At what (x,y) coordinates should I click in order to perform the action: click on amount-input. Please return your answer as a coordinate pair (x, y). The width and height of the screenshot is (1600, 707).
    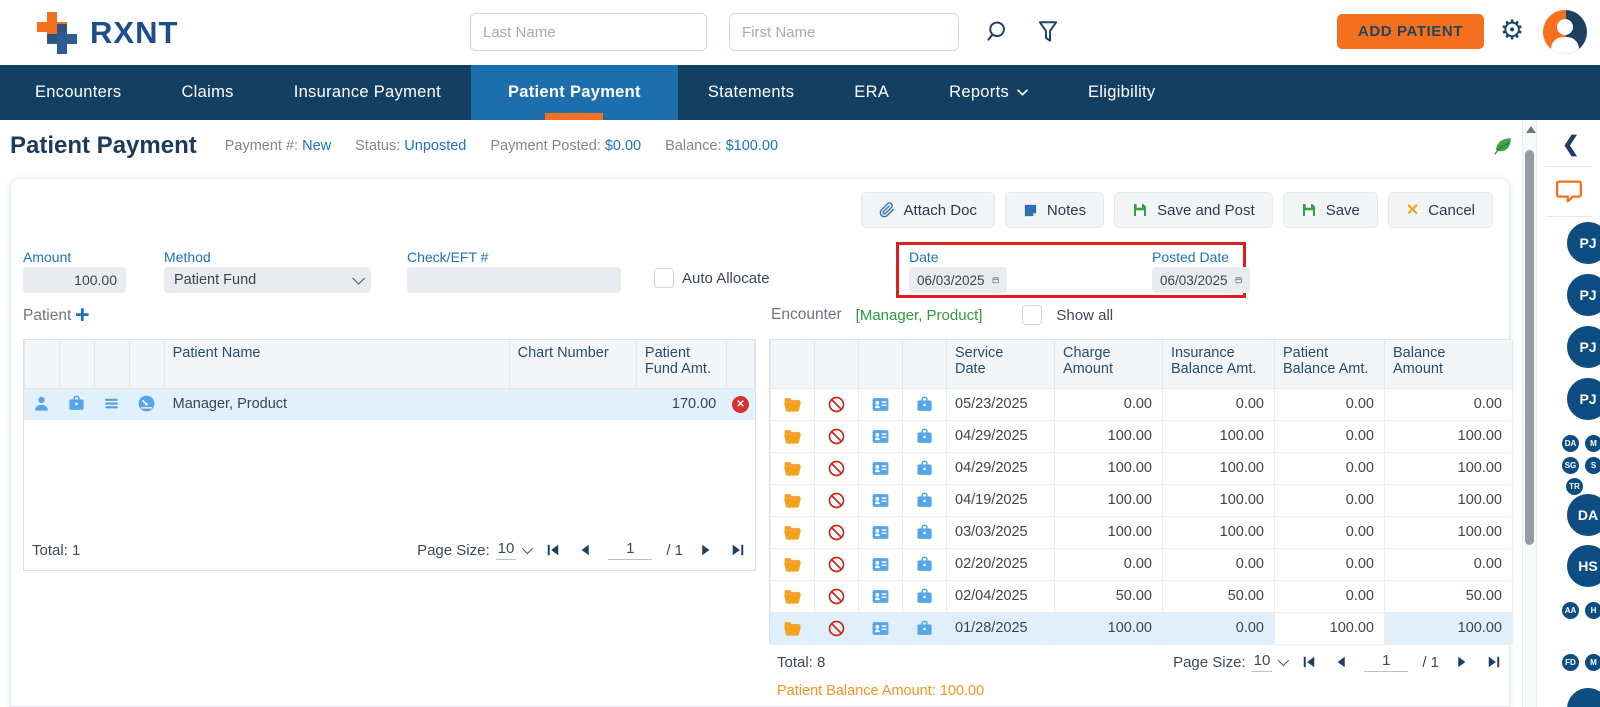
    Looking at the image, I should click on (74, 280).